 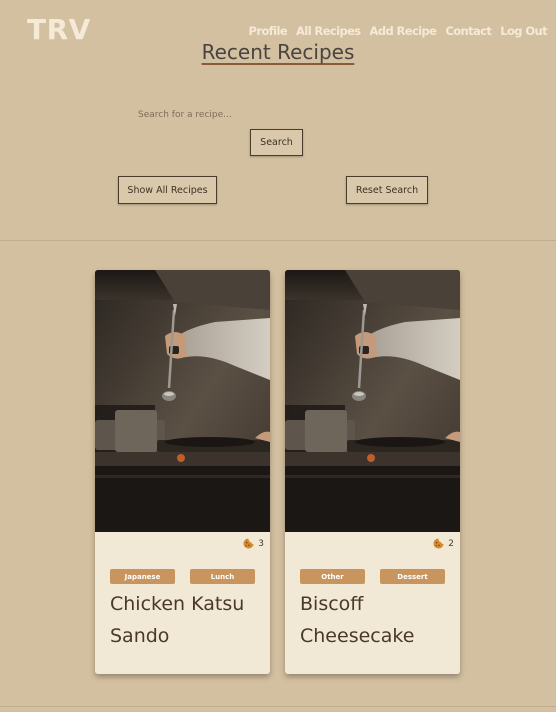 I want to click on recipe-tag: Japanese, so click(x=142, y=576).